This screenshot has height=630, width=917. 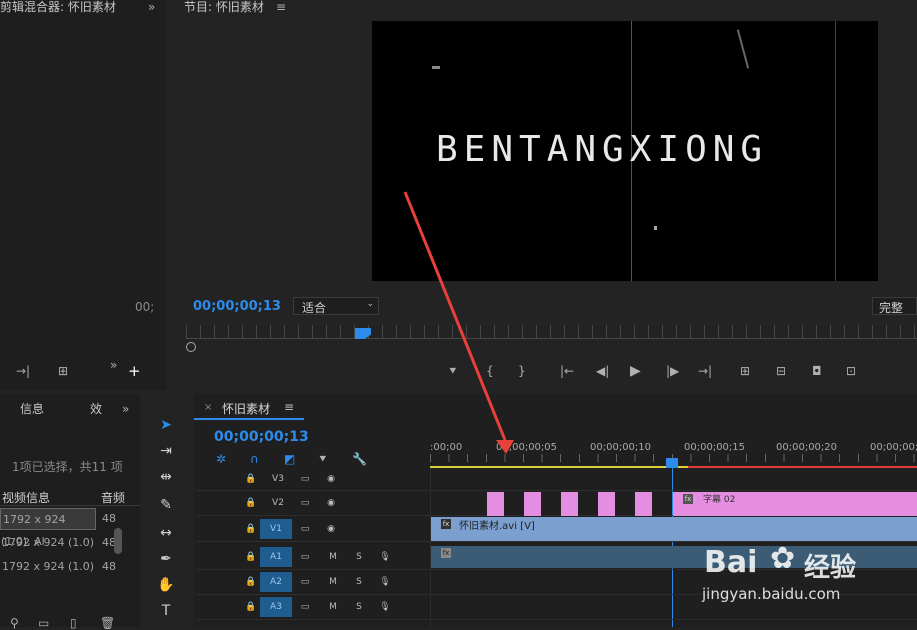 What do you see at coordinates (458, 322) in the screenshot?
I see `annotation-arrow` at bounding box center [458, 322].